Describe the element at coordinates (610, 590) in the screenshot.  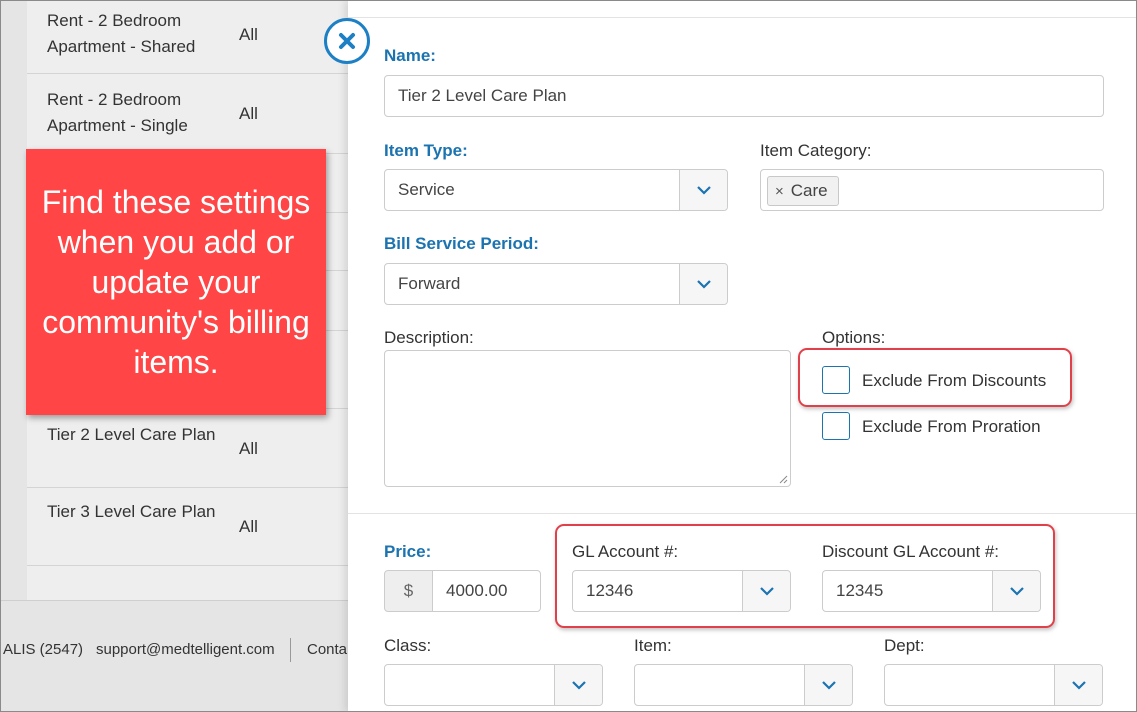
I see `gl-account-value: 12346` at that location.